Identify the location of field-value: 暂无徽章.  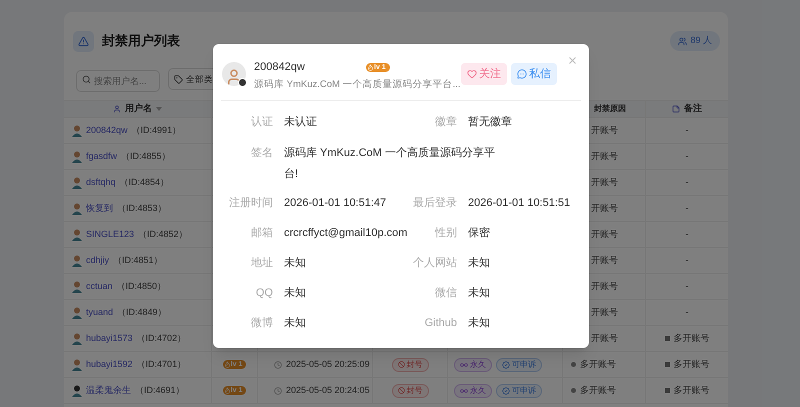
(490, 122).